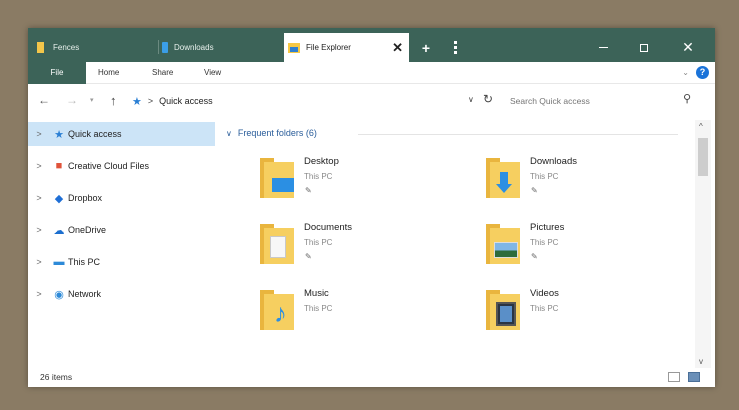 Image resolution: width=739 pixels, height=410 pixels. What do you see at coordinates (59, 134) in the screenshot?
I see `star-icon: ★` at bounding box center [59, 134].